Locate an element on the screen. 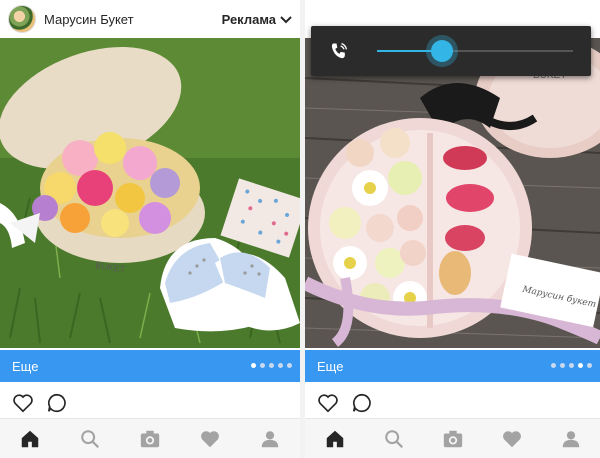 The image size is (600, 458). avatar is located at coordinates (22, 19).